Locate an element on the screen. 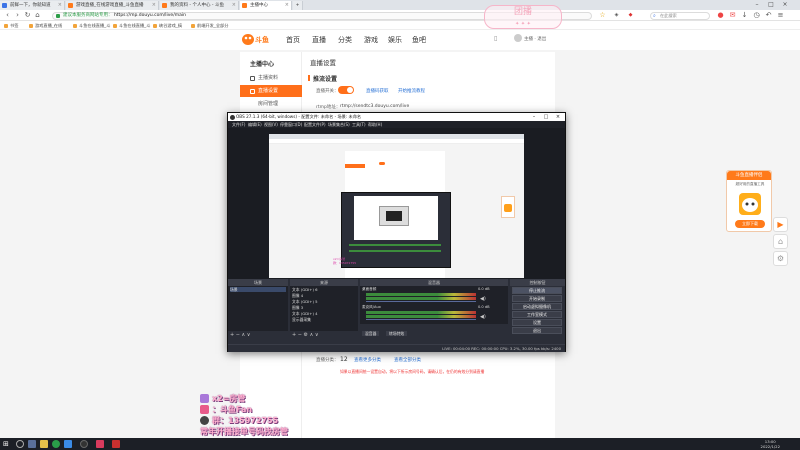 The image size is (800, 450). source-item: 图像 3 is located at coordinates (297, 307).